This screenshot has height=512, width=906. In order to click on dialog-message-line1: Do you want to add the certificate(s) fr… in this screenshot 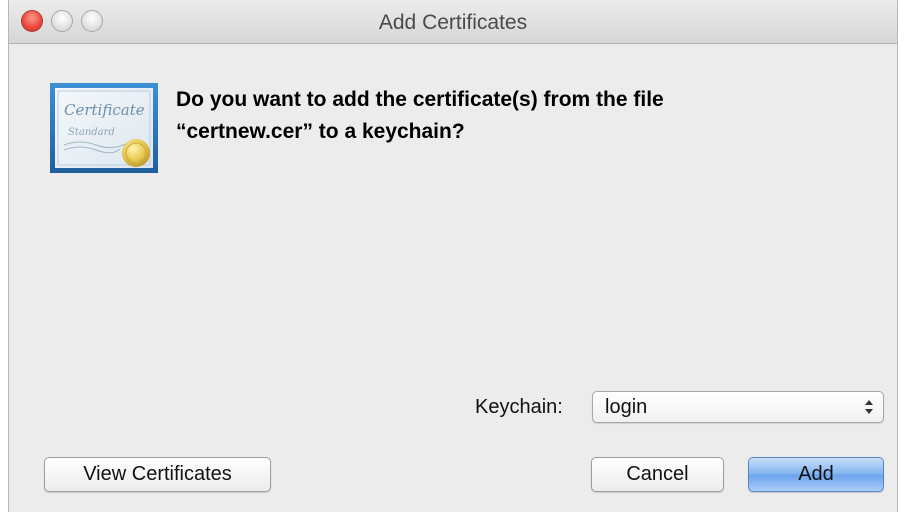, I will do `click(420, 99)`.